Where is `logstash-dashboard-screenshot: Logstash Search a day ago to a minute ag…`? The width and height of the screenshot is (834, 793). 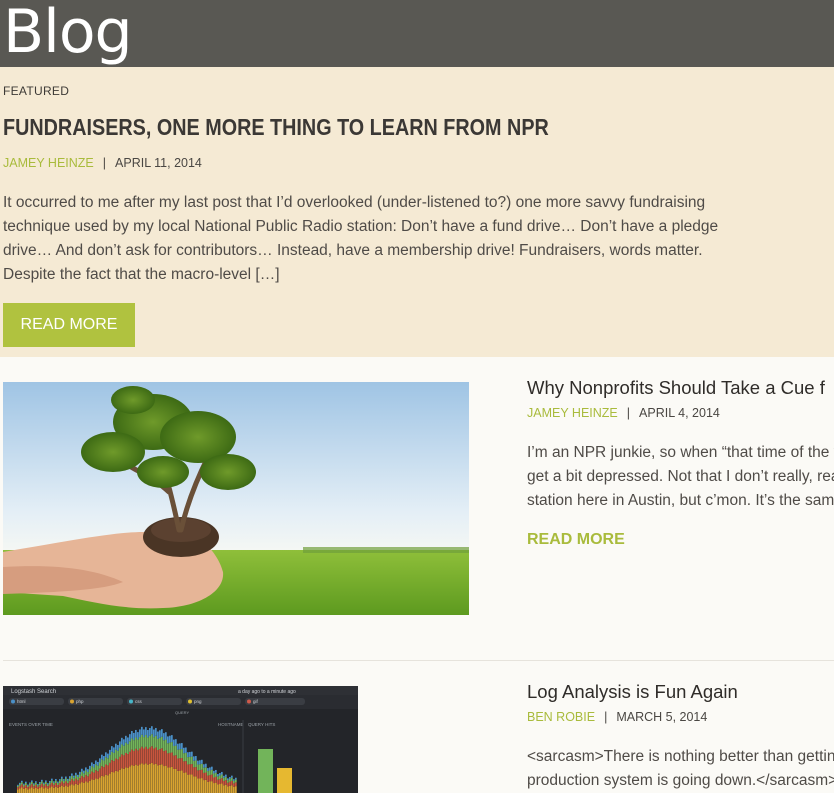
logstash-dashboard-screenshot: Logstash Search a day ago to a minute ag… is located at coordinates (180, 739).